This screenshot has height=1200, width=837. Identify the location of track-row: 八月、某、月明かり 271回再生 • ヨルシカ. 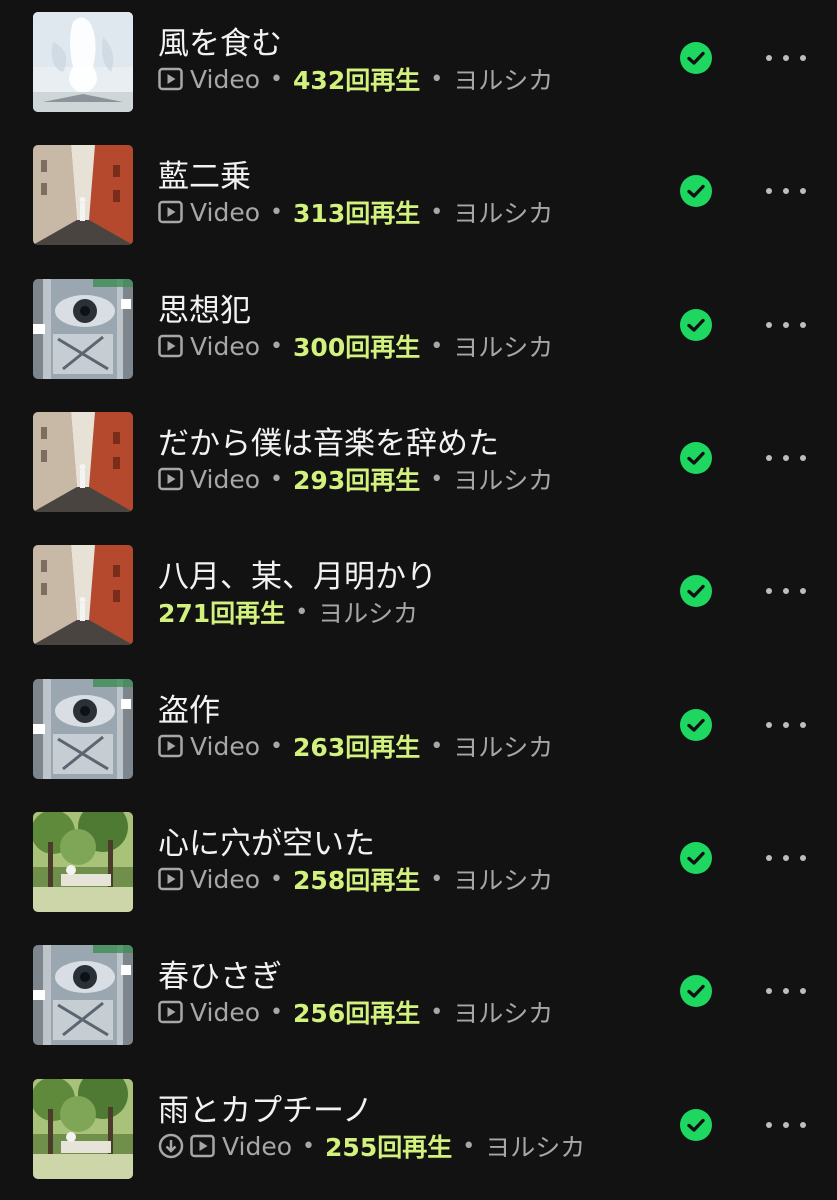
(418, 611).